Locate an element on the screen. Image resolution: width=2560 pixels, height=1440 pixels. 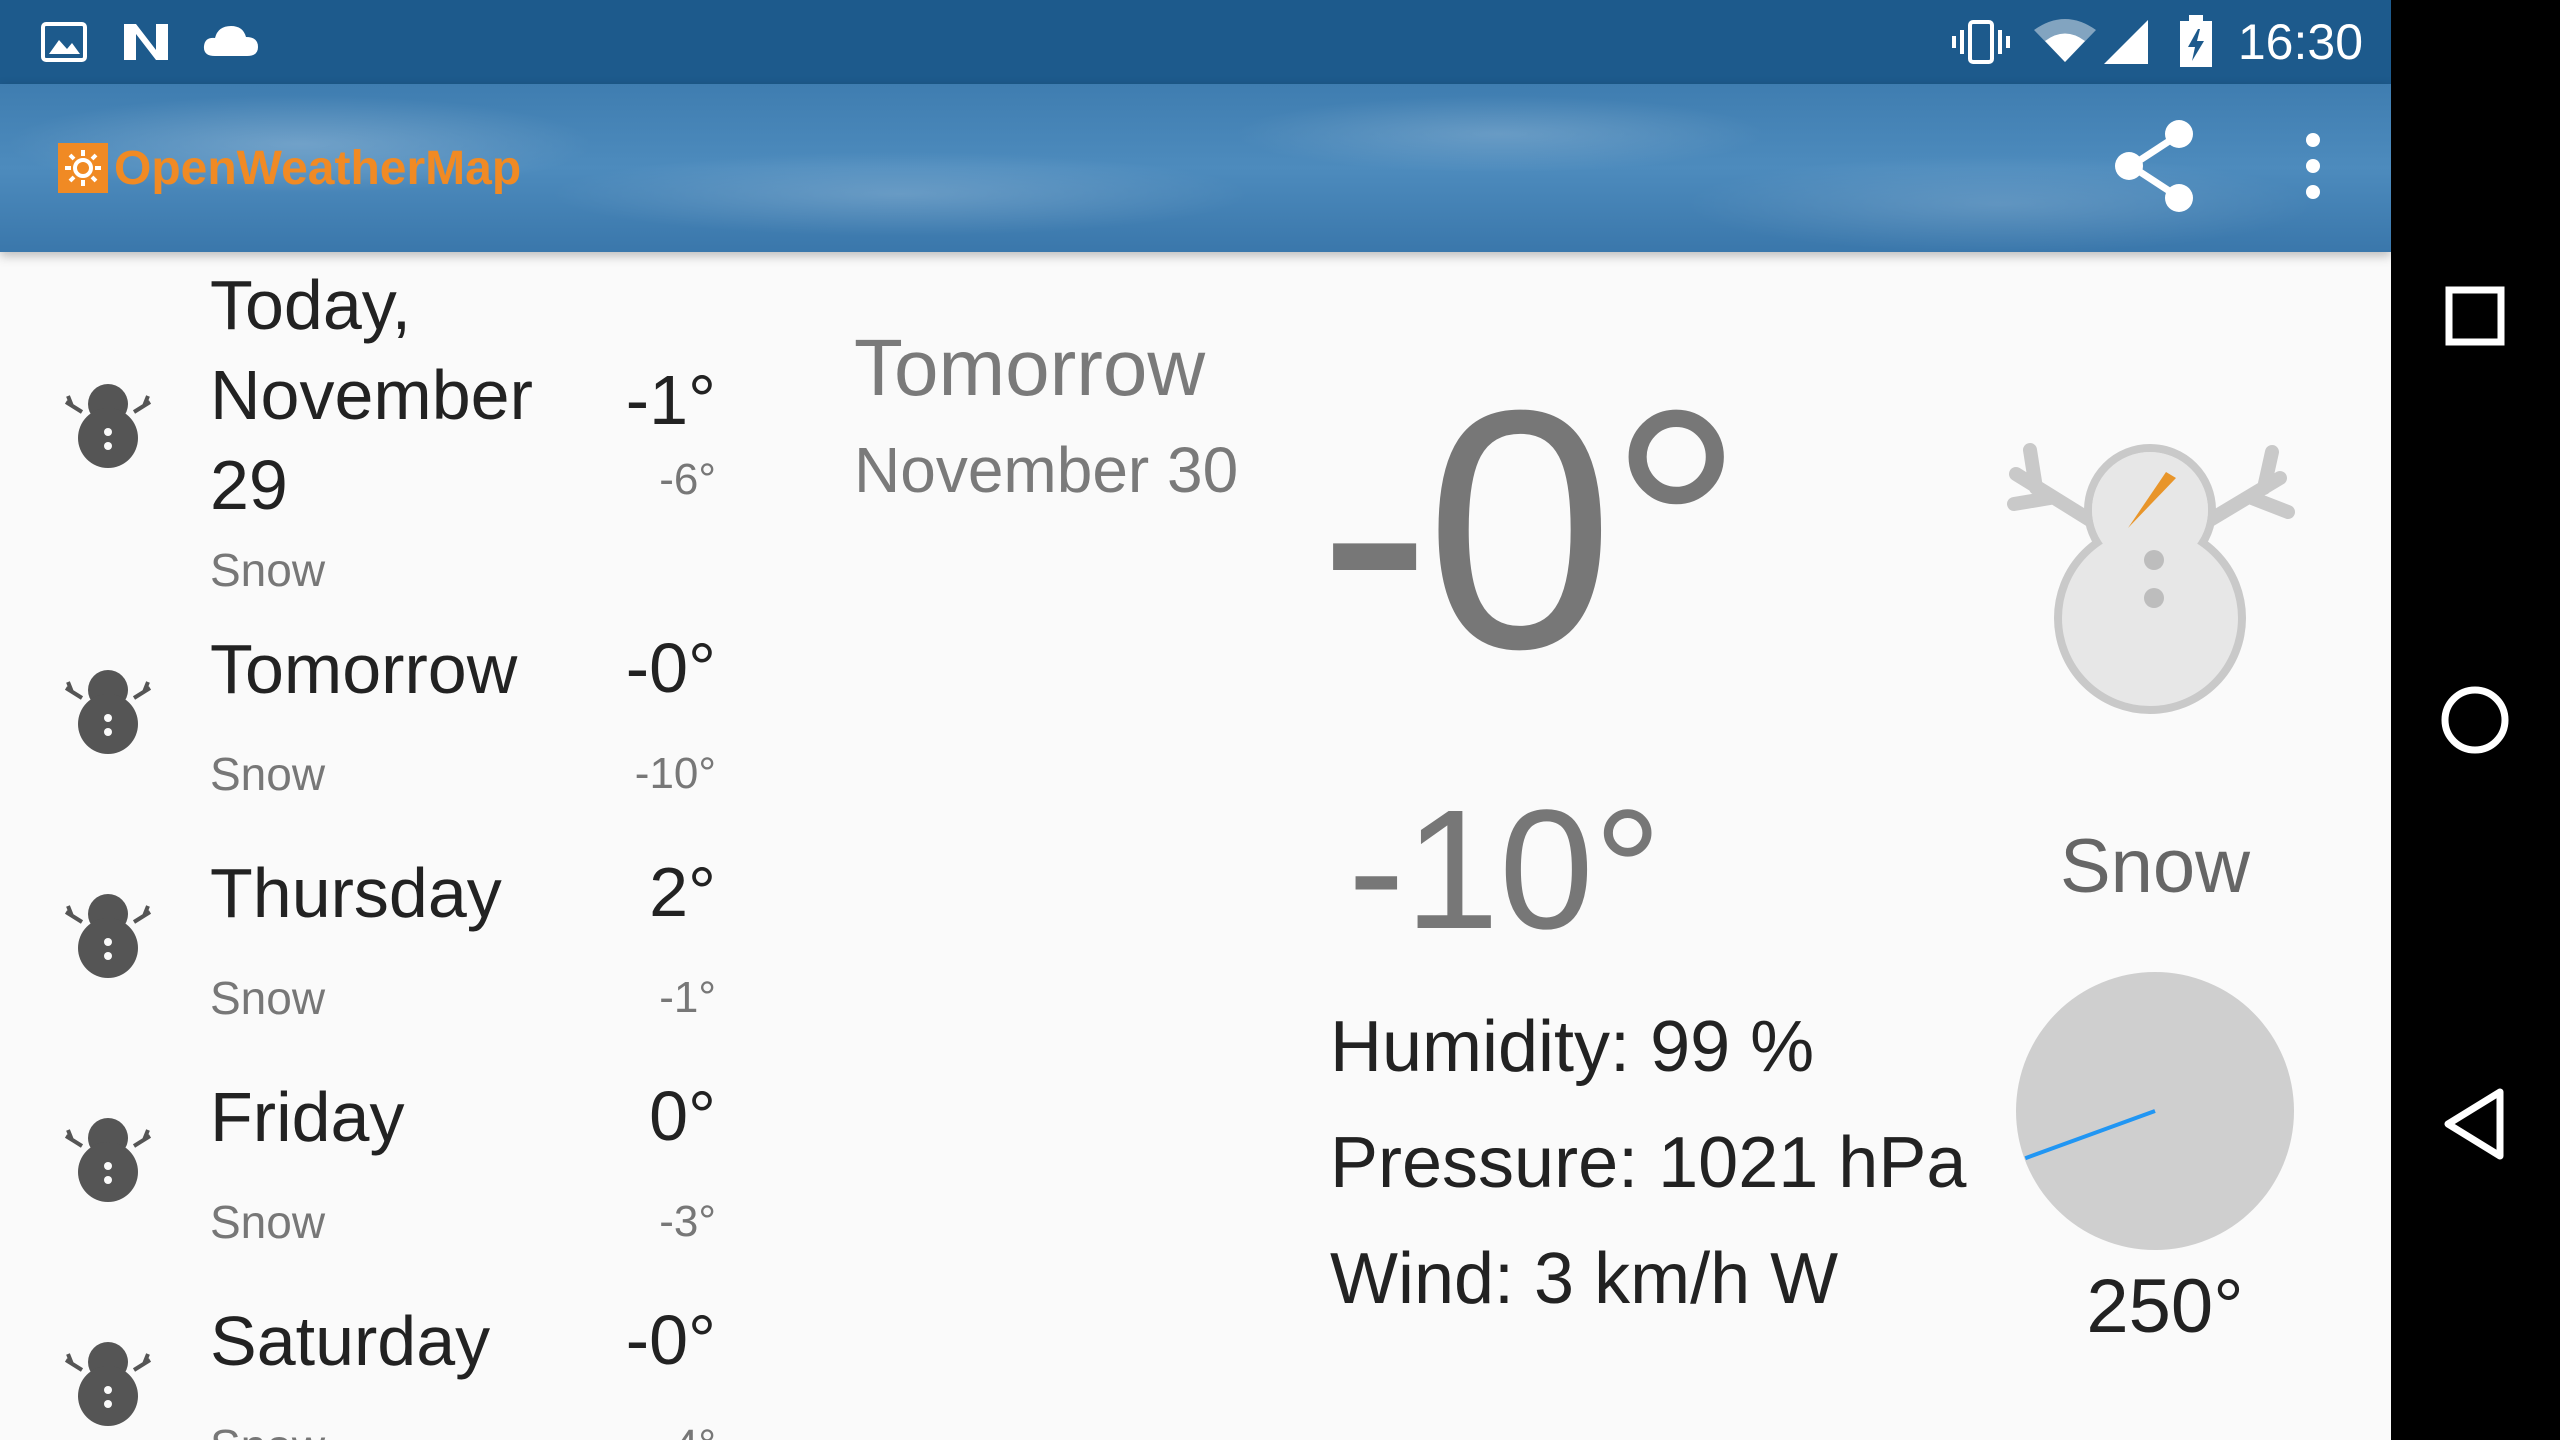
share-icon is located at coordinates (2154, 166).